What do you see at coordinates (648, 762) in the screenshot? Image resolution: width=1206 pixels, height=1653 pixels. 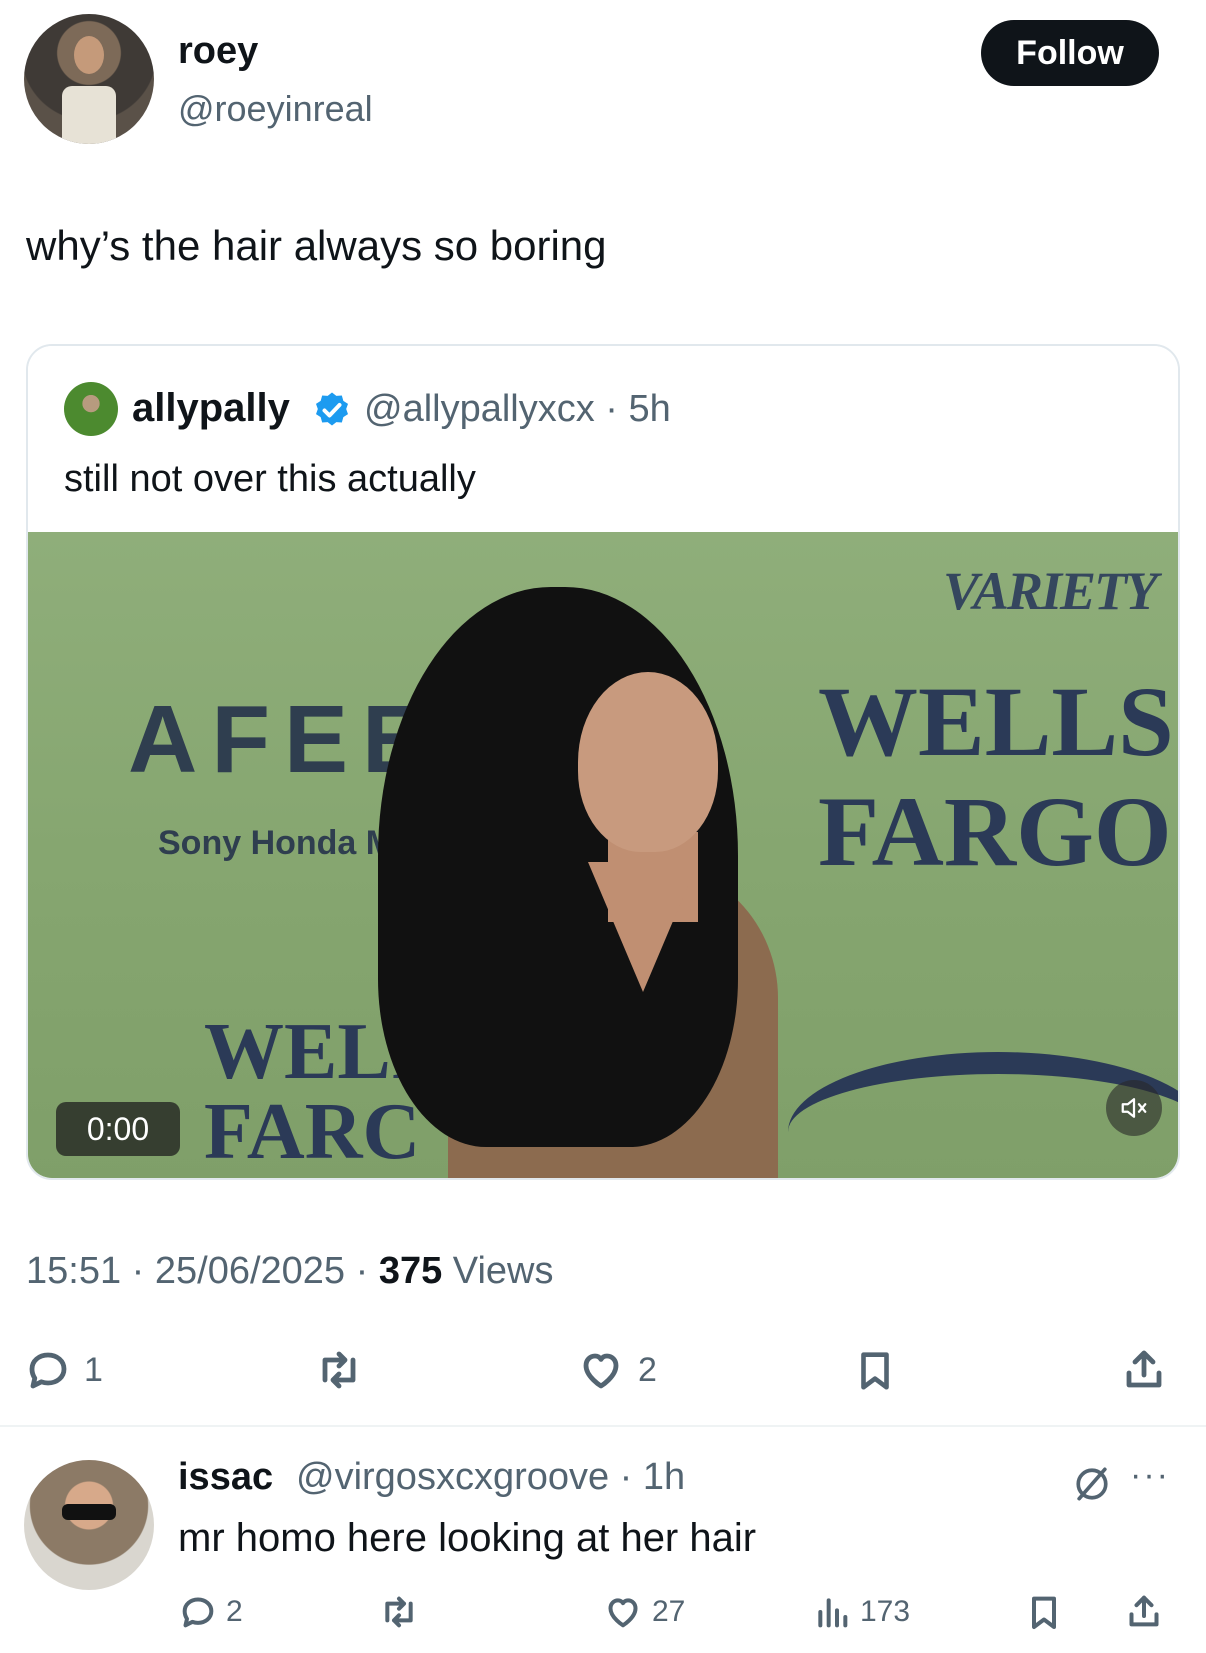 I see `person-face` at bounding box center [648, 762].